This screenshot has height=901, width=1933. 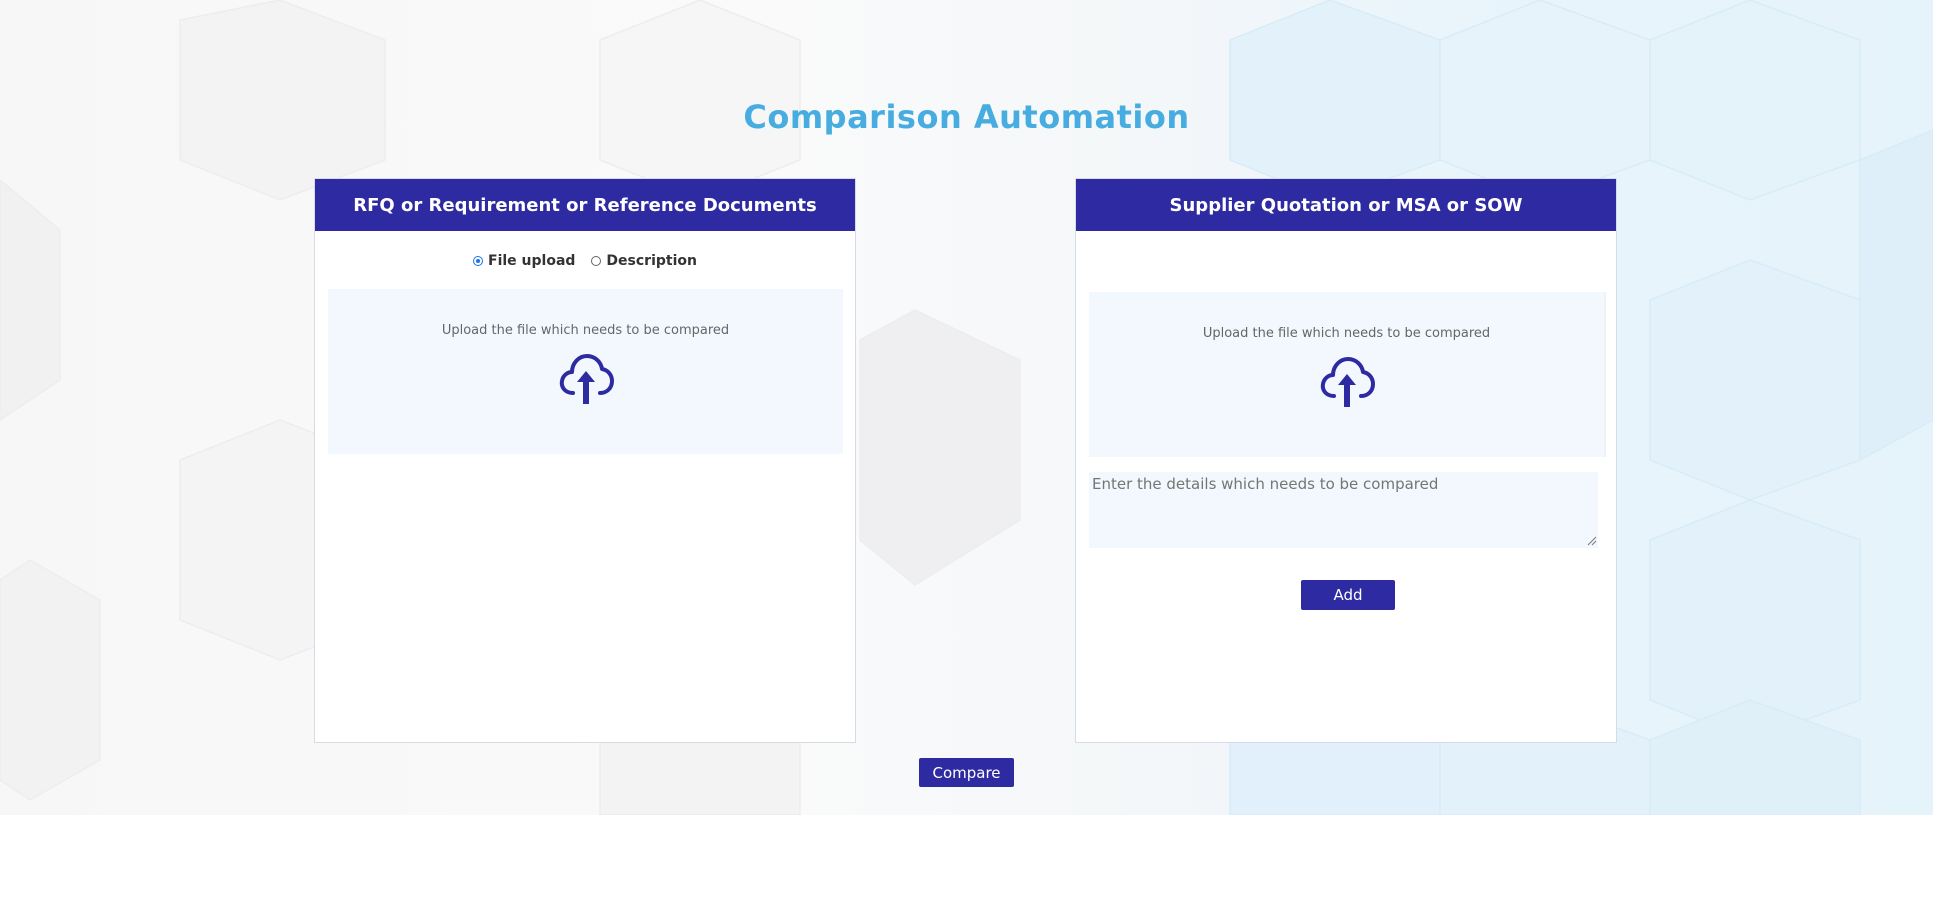 I want to click on supplier-panel-header: Supplier Quotation or MSA or SOW, so click(x=1346, y=205).